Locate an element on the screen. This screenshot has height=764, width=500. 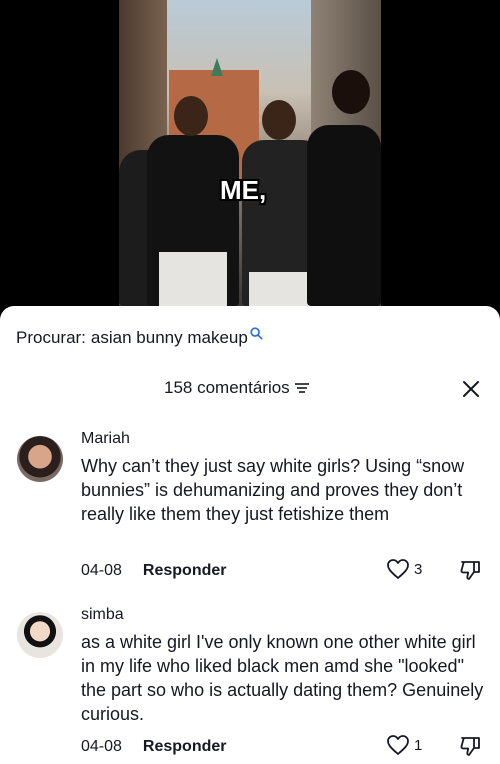
person-4-head is located at coordinates (351, 92).